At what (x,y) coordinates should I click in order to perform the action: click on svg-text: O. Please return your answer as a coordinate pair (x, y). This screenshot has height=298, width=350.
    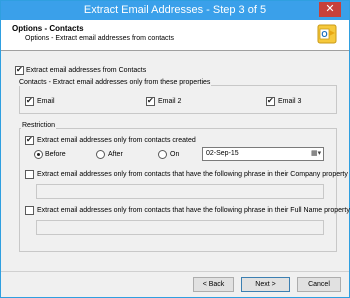
    Looking at the image, I should click on (324, 34).